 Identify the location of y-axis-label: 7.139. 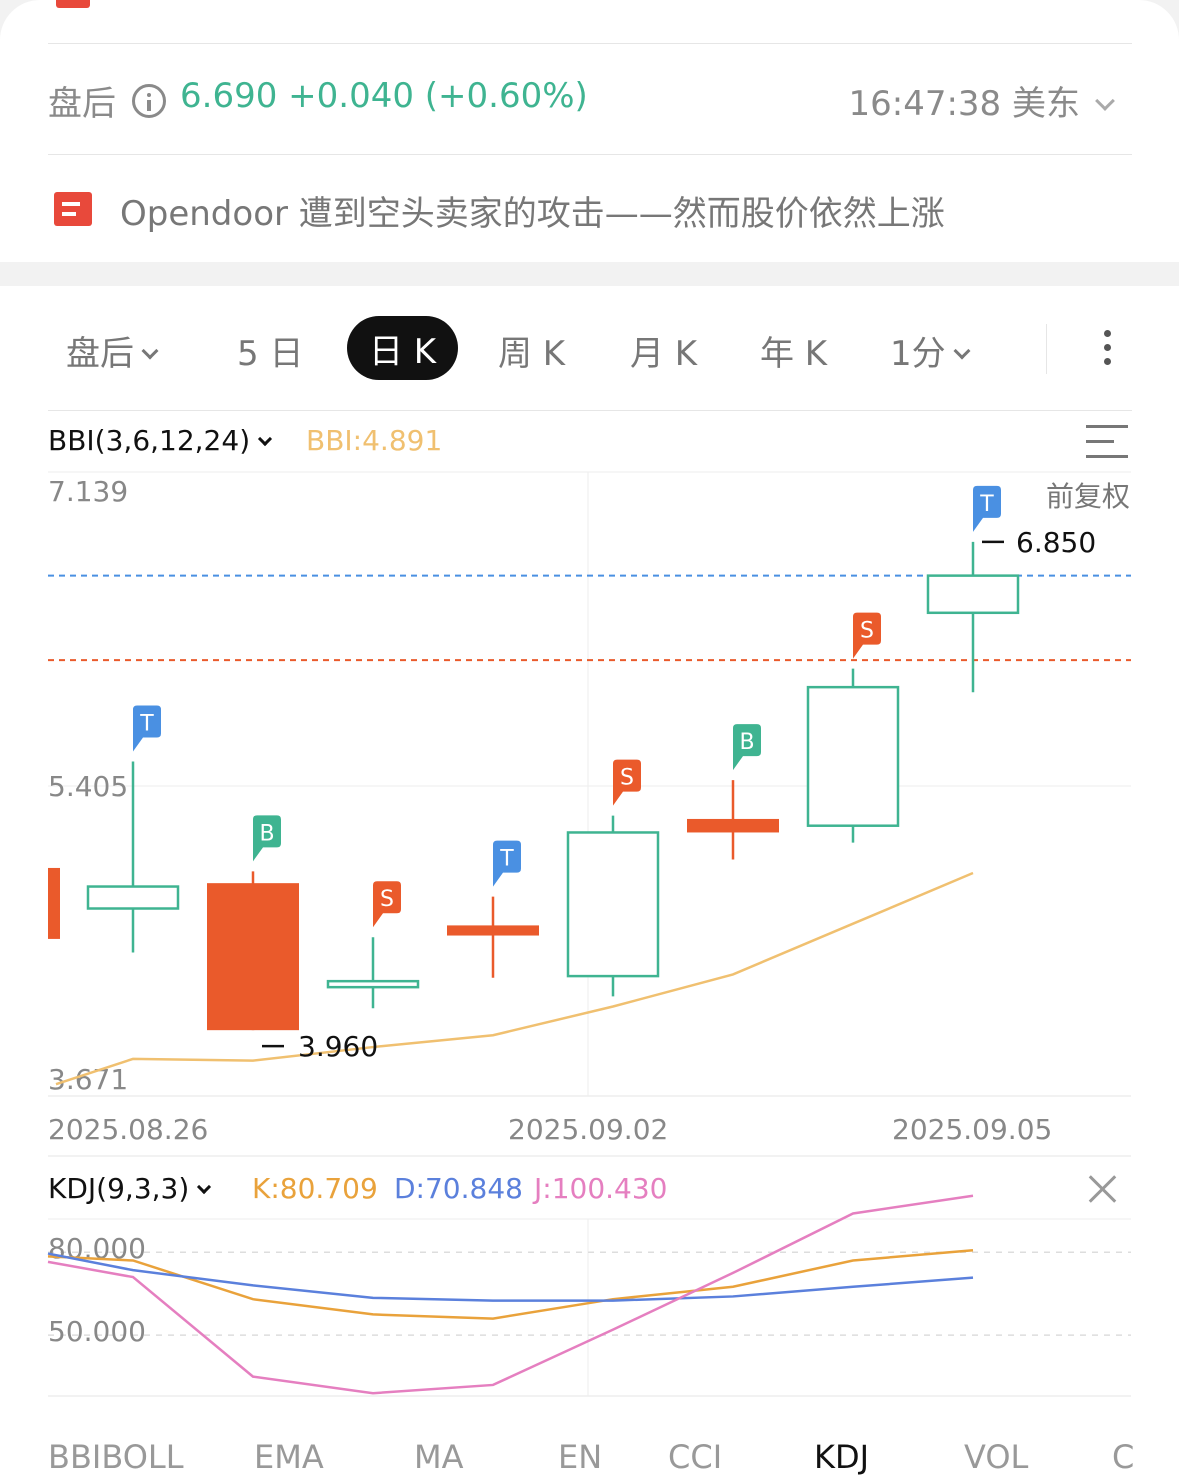
(88, 491).